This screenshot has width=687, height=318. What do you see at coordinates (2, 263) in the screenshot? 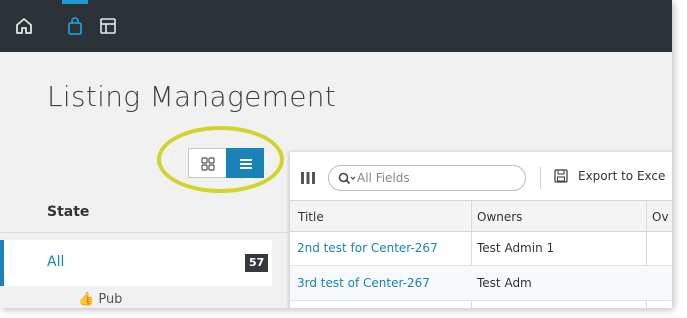
I see `selected-indicator` at bounding box center [2, 263].